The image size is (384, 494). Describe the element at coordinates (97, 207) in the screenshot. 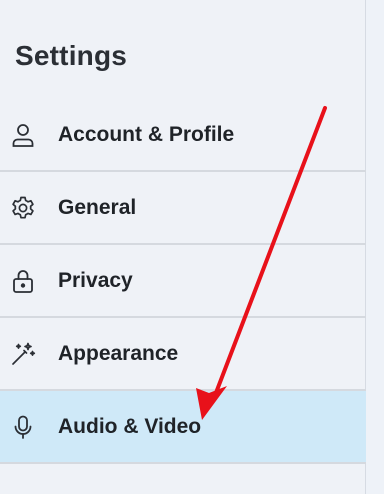

I see `menu-item-label: General` at that location.